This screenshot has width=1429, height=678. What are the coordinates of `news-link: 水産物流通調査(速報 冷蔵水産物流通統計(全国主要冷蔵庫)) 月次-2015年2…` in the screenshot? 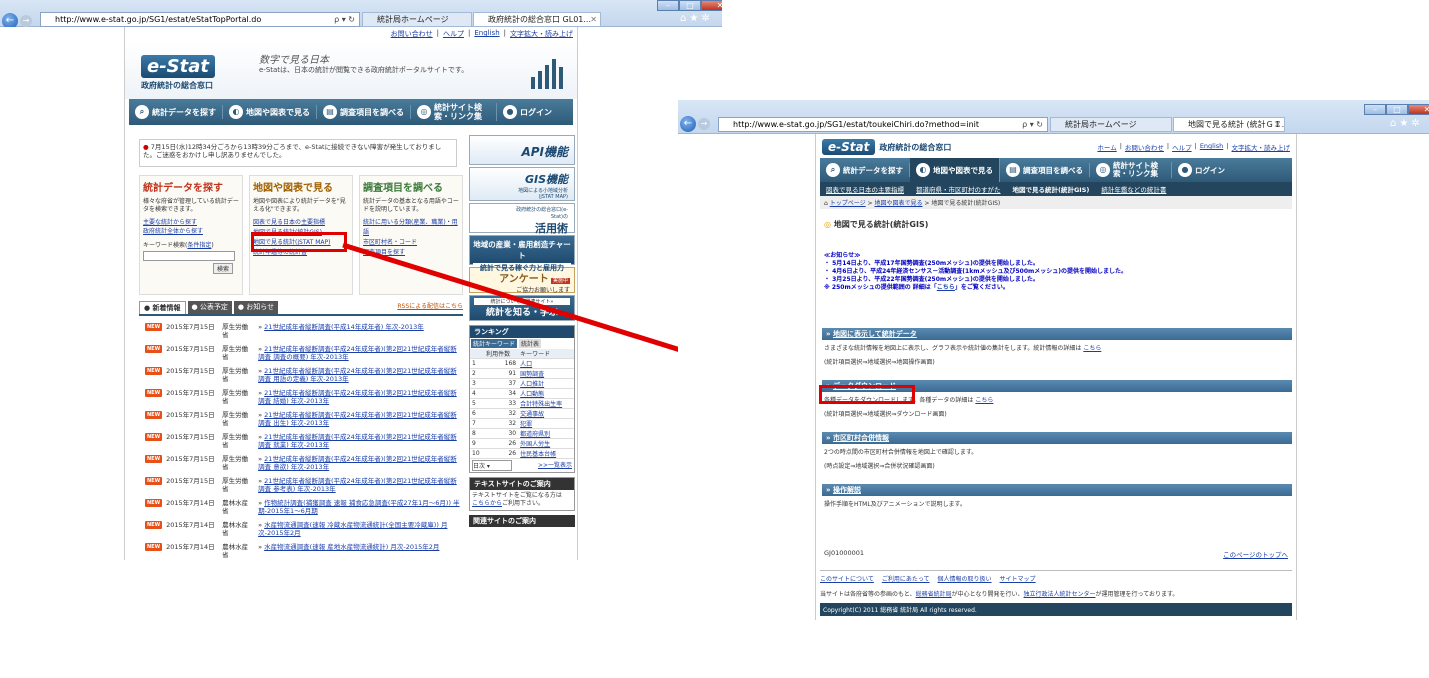 It's located at (352, 529).